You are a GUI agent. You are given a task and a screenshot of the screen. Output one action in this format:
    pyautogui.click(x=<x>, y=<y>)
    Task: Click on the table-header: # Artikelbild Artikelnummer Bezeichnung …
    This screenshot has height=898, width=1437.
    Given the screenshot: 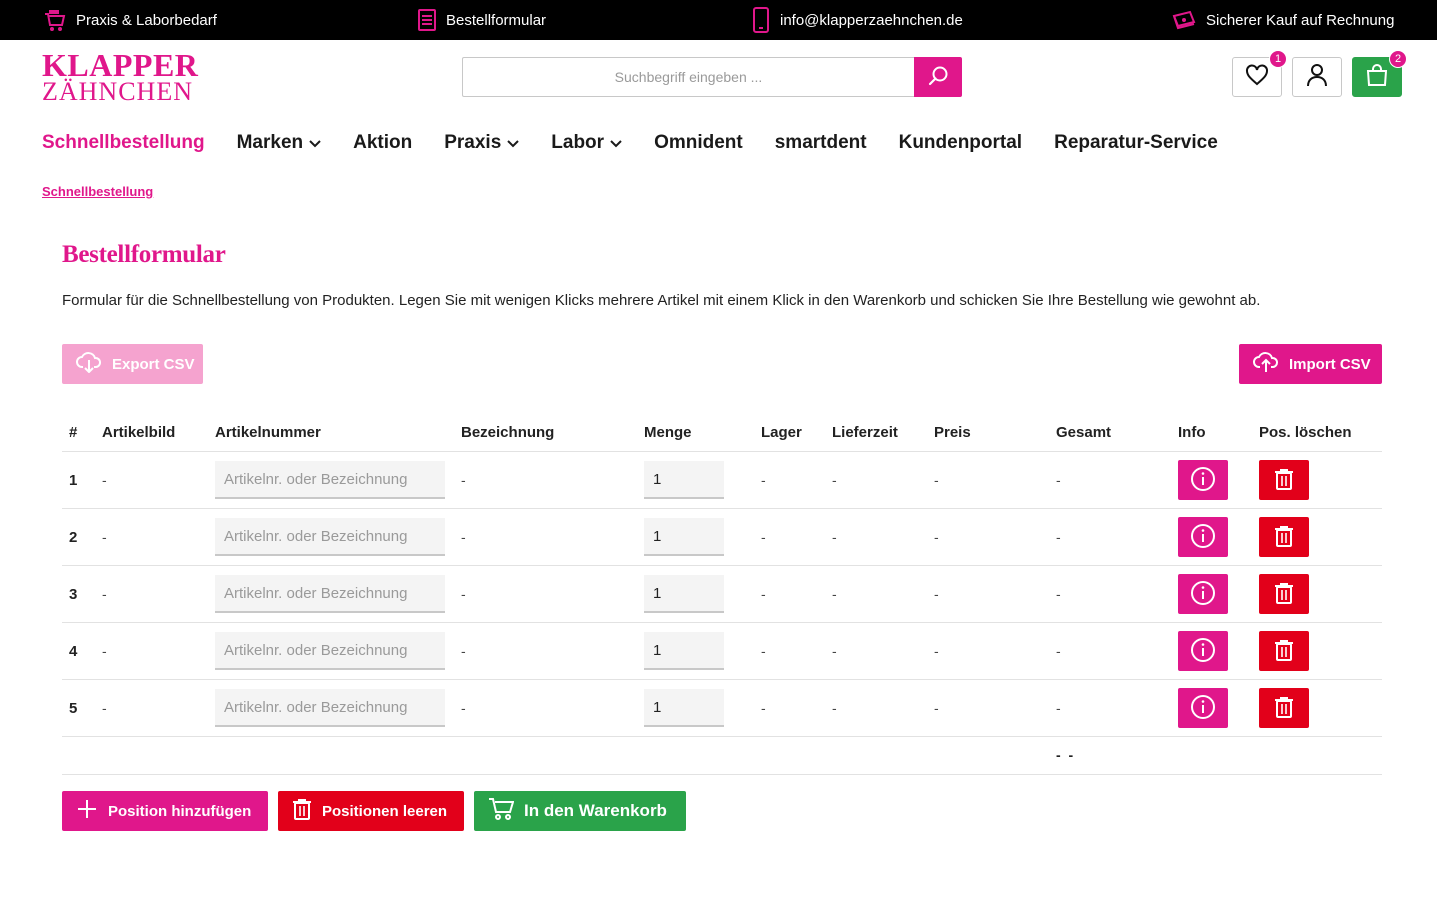 What is the action you would take?
    pyautogui.click(x=722, y=433)
    